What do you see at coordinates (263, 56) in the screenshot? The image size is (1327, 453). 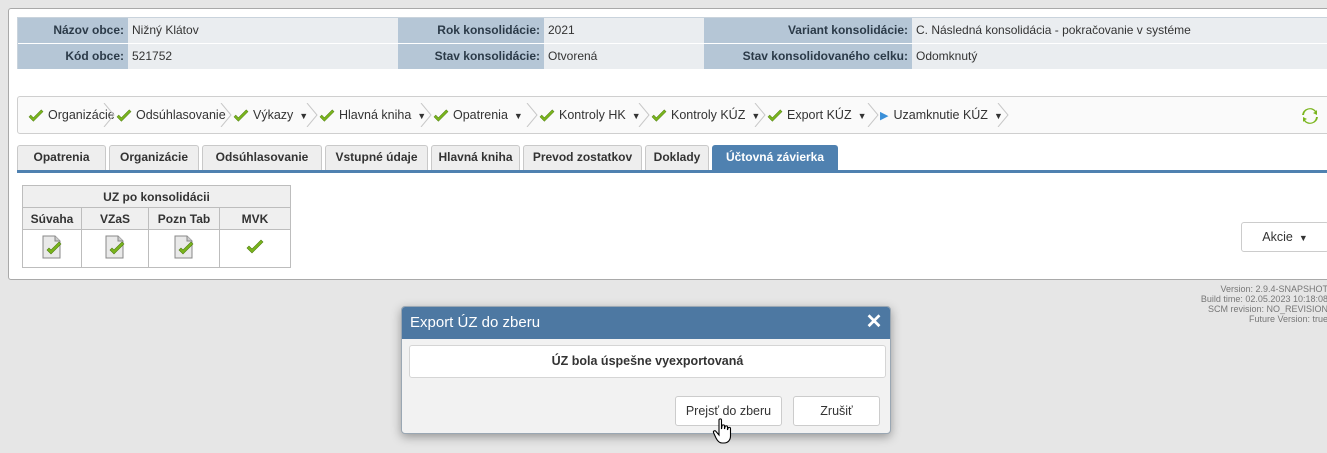 I see `kod-obce-value: 521752` at bounding box center [263, 56].